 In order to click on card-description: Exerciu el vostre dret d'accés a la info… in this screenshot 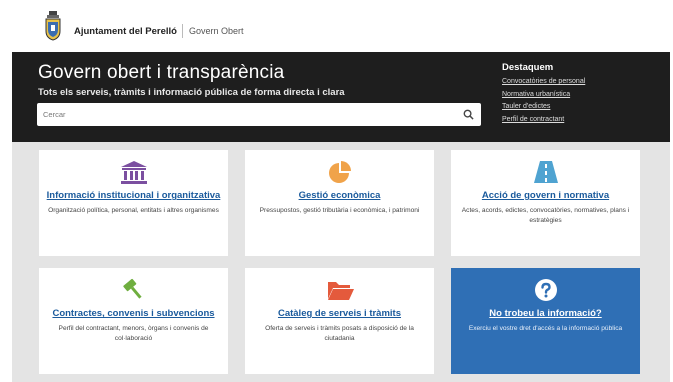, I will do `click(545, 328)`.